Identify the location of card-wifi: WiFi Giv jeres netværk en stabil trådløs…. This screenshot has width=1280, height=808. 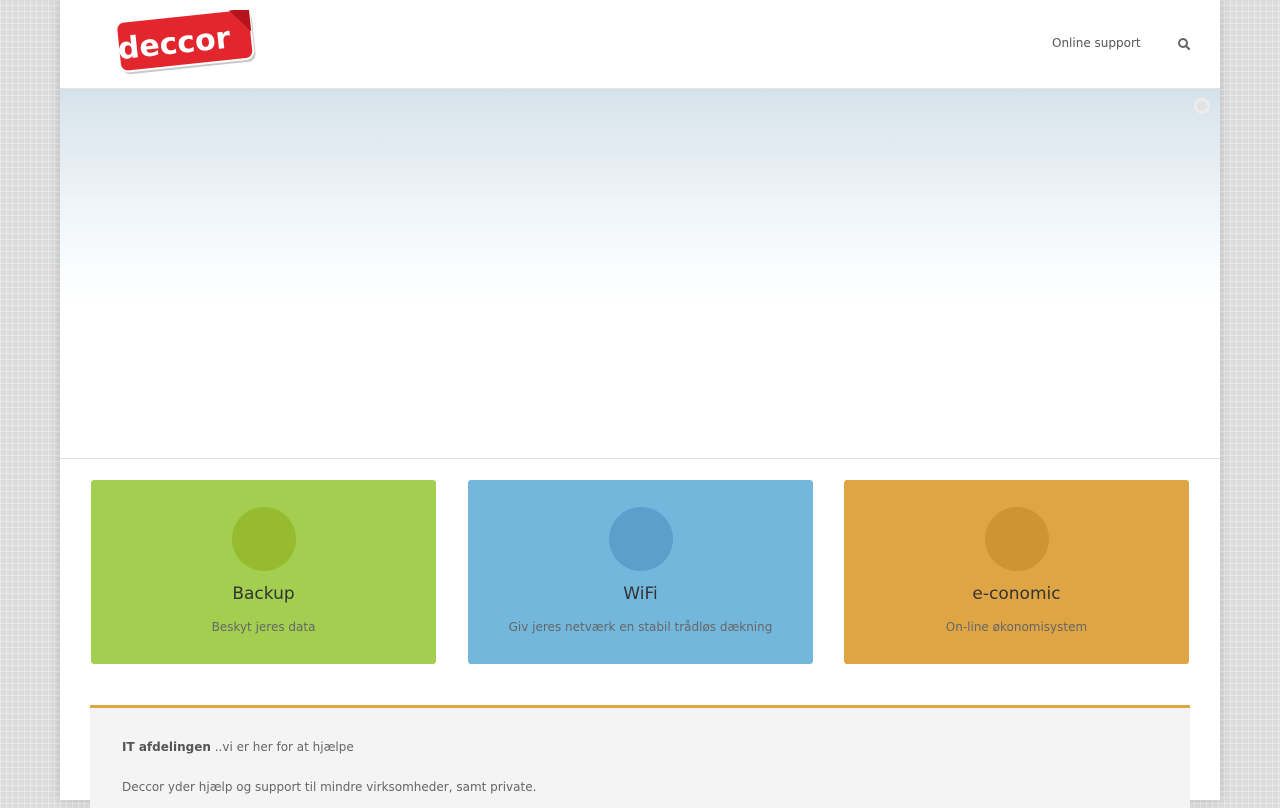
(640, 572).